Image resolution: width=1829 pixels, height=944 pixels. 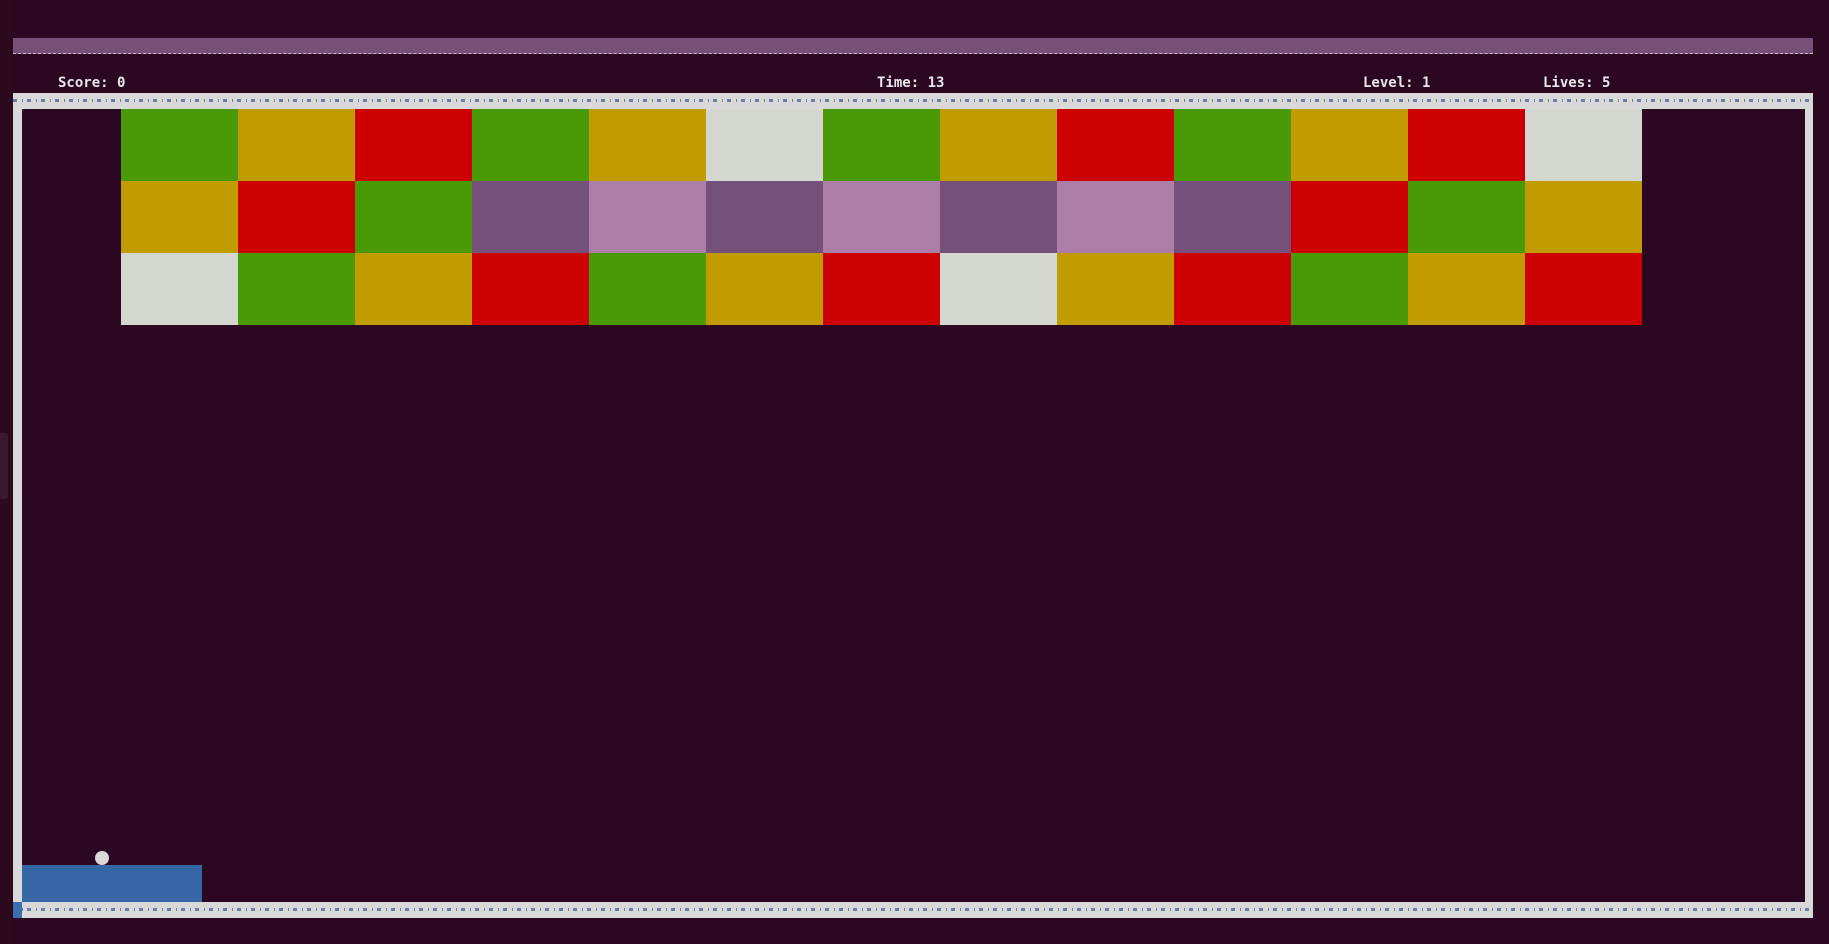 What do you see at coordinates (913, 53) in the screenshot?
I see `title-bar-divider` at bounding box center [913, 53].